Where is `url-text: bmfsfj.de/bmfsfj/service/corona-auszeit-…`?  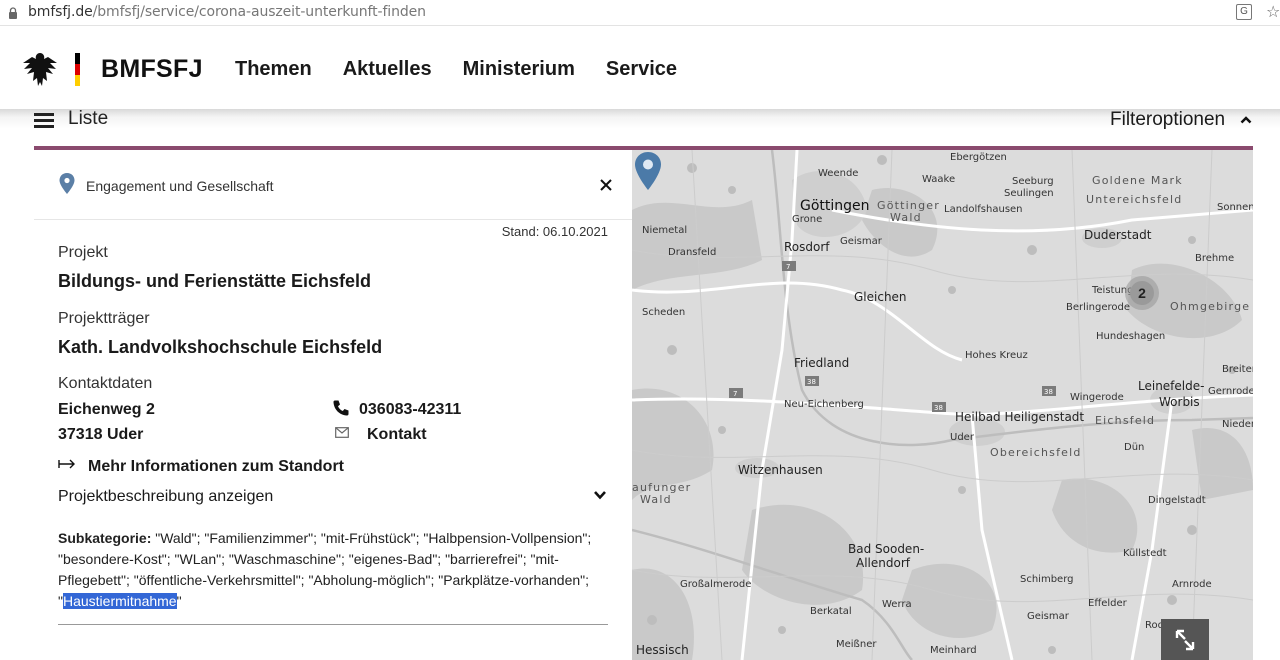
url-text: bmfsfj.de/bmfsfj/service/corona-auszeit-… is located at coordinates (227, 12).